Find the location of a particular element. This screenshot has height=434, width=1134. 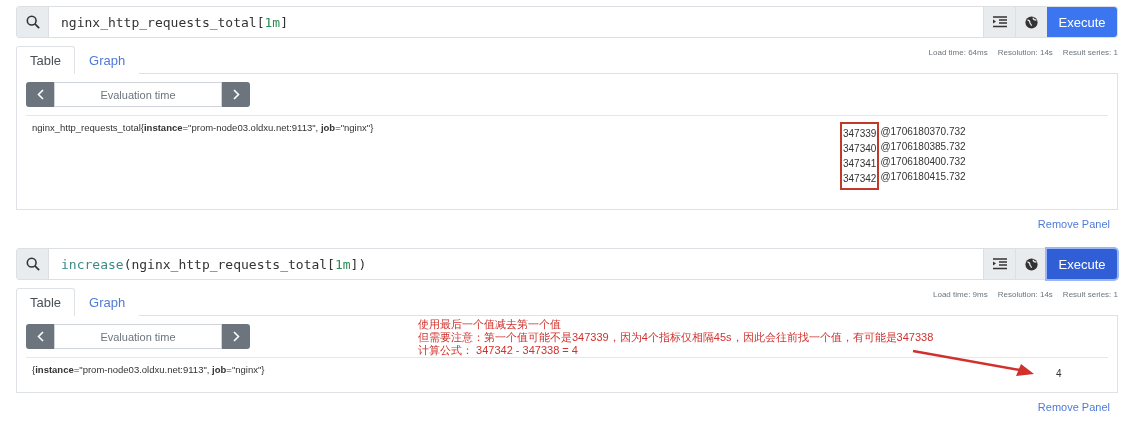

sample-value: 347339 is located at coordinates (860, 134).